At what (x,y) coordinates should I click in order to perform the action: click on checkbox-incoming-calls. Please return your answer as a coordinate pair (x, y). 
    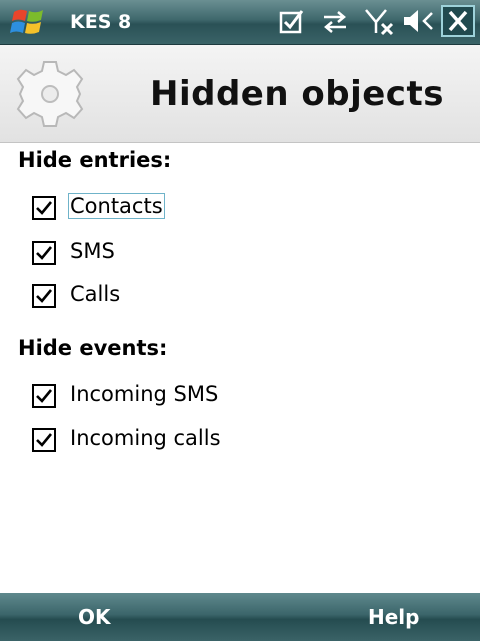
    Looking at the image, I should click on (44, 440).